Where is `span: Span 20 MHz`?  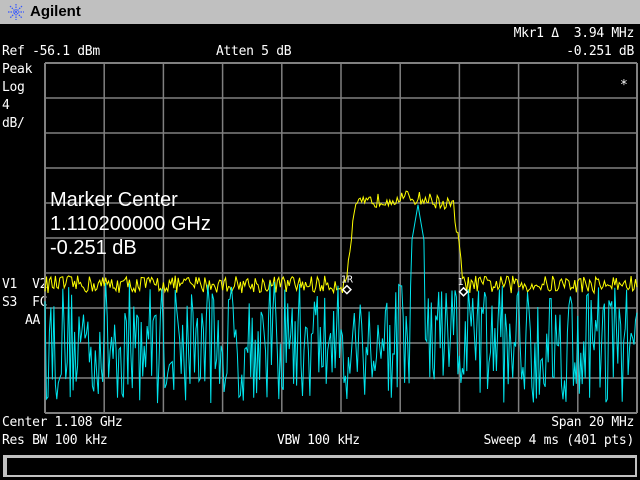 span: Span 20 MHz is located at coordinates (592, 422).